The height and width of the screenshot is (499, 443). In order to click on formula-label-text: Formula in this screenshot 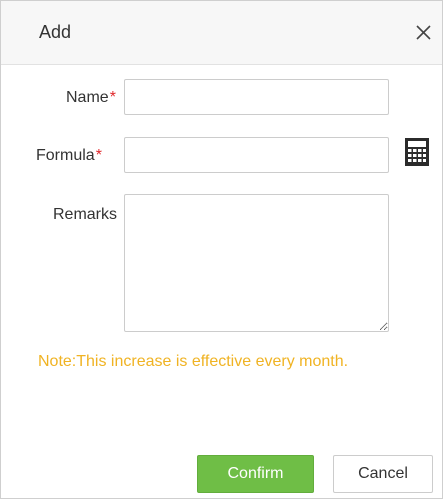, I will do `click(65, 155)`.